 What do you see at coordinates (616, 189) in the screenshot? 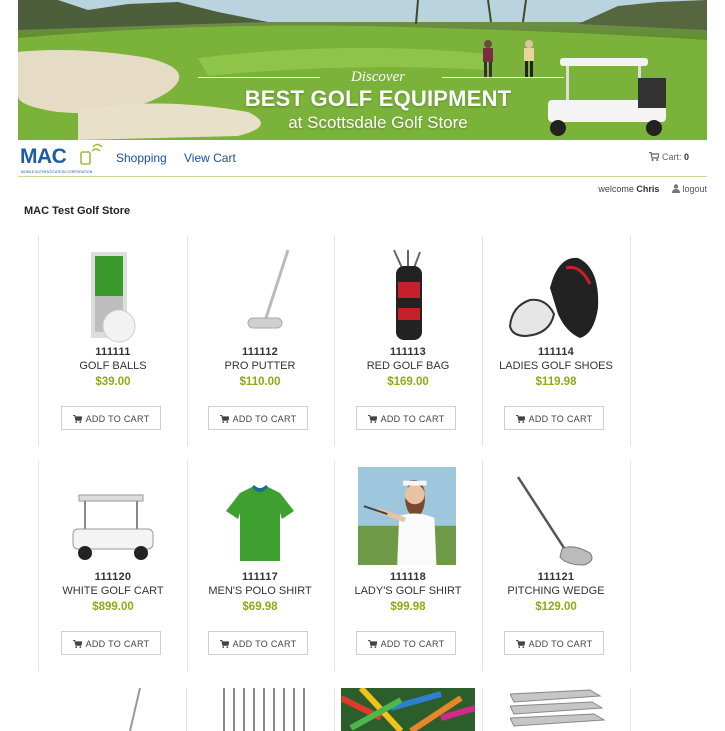
I see `welcome-text: welcome` at bounding box center [616, 189].